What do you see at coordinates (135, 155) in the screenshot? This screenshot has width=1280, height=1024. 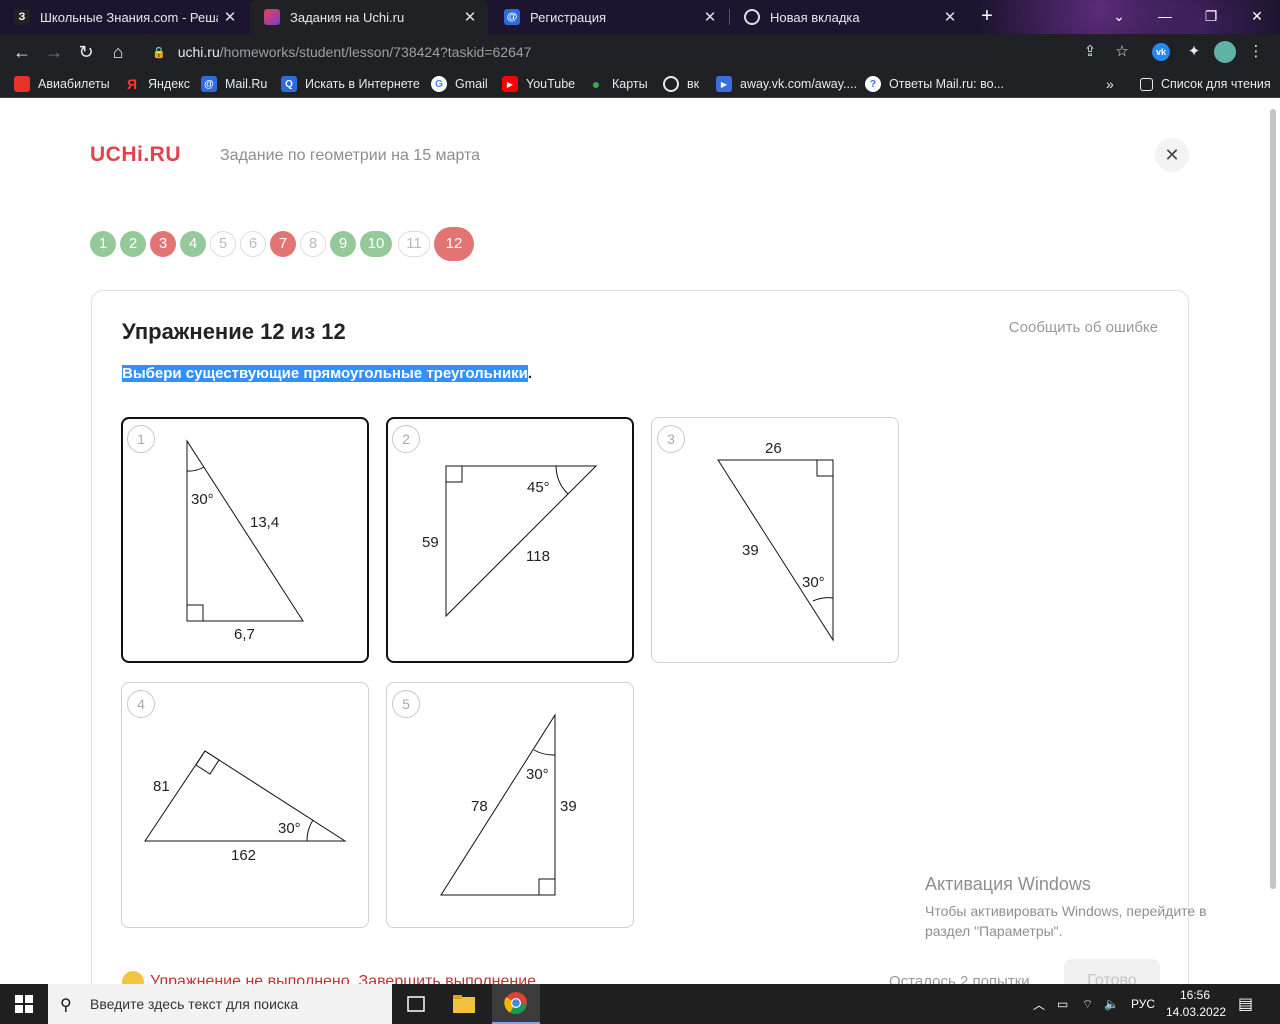 I see `uchi-logo: UCHi.RU` at bounding box center [135, 155].